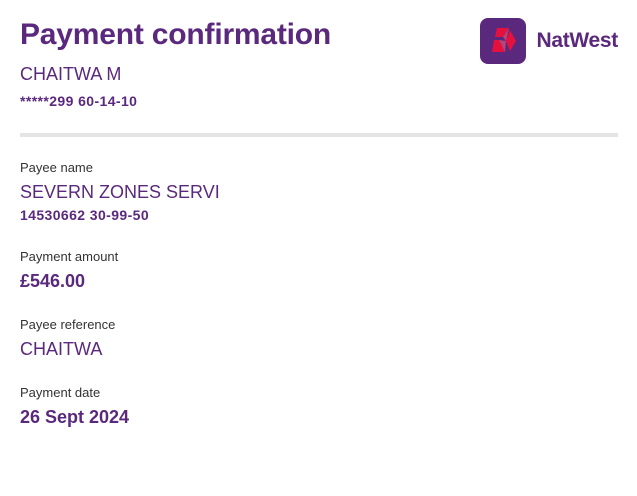 This screenshot has width=637, height=496. What do you see at coordinates (319, 338) in the screenshot?
I see `reference-section: Payee reference CHAITWA` at bounding box center [319, 338].